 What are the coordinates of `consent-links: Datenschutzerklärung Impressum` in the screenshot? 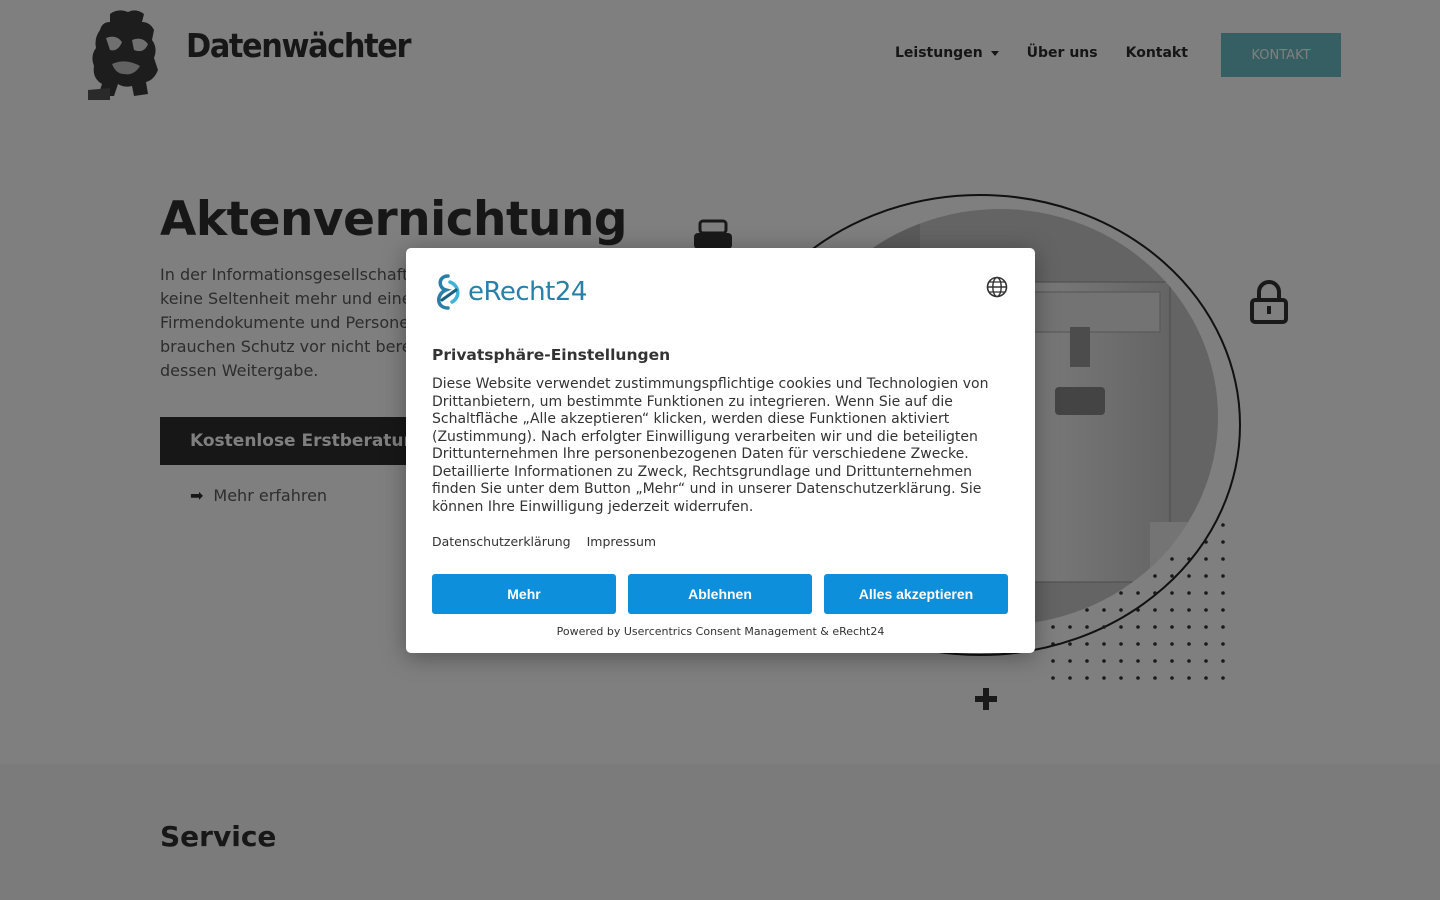 It's located at (544, 541).